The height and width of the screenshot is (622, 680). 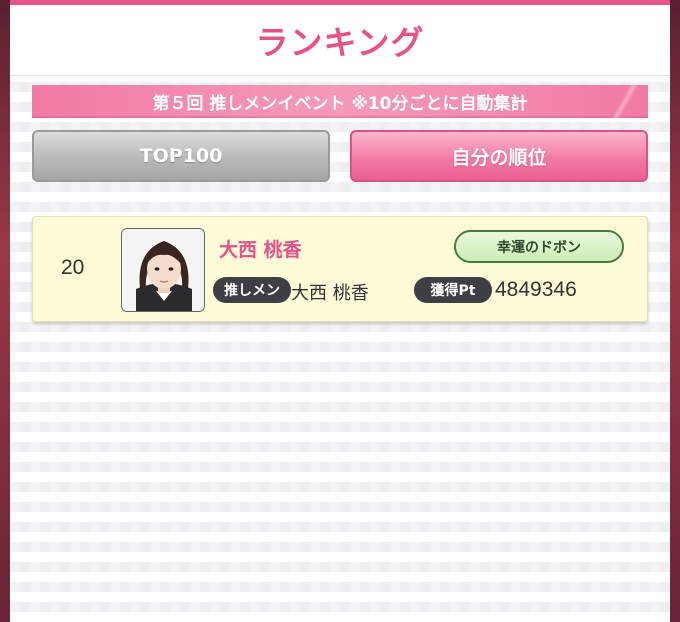 I want to click on tab-my-rank: 自分の順位, so click(x=499, y=156).